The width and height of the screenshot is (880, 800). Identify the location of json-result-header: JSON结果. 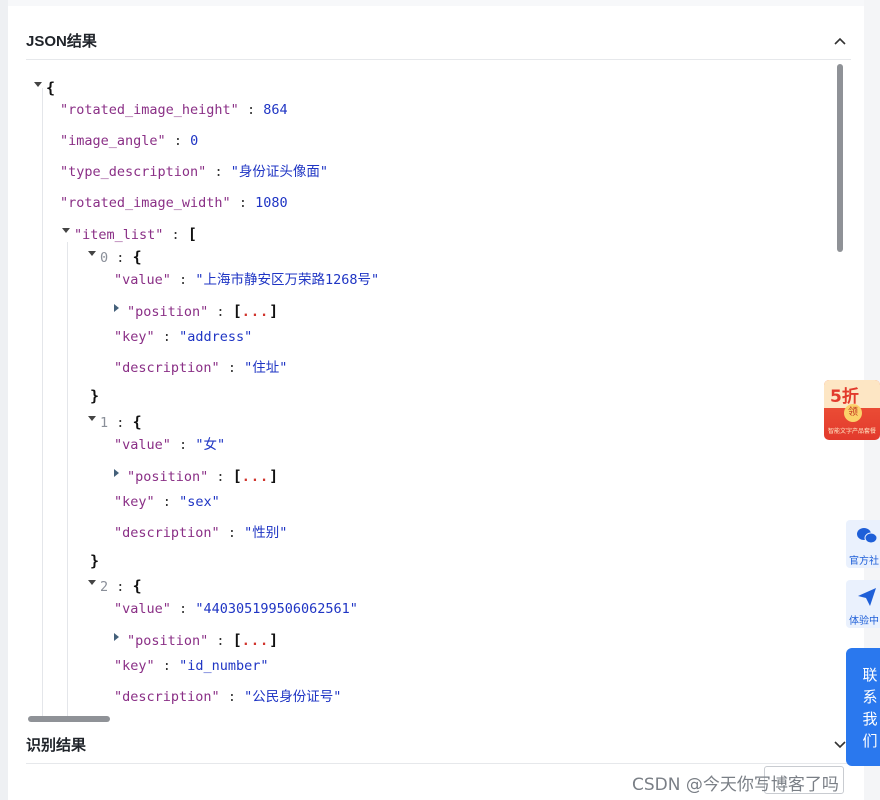
(438, 41).